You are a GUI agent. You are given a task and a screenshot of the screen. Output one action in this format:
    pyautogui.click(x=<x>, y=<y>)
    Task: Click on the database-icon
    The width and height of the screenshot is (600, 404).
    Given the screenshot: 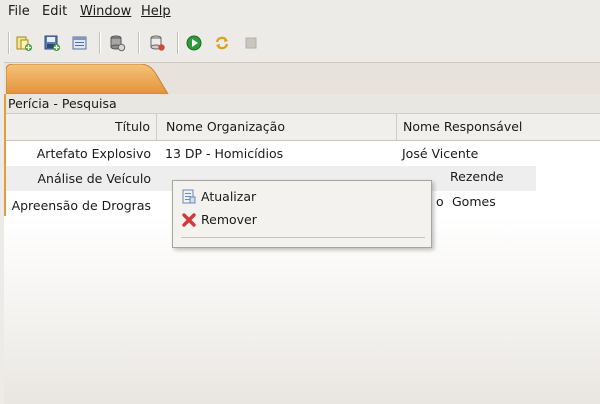 What is the action you would take?
    pyautogui.click(x=117, y=43)
    